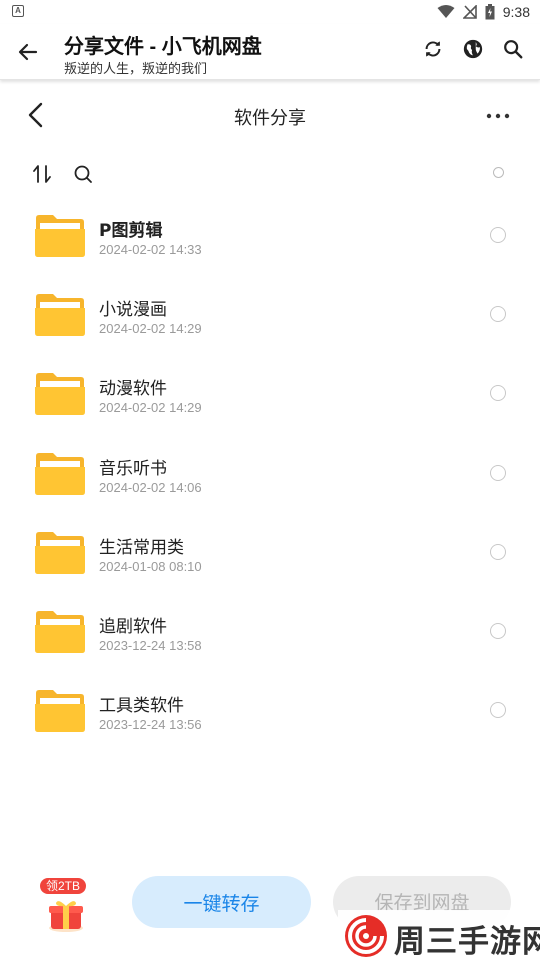 This screenshot has width=540, height=960. Describe the element at coordinates (150, 725) in the screenshot. I see `file-date: 2023-12-24 13:56` at that location.